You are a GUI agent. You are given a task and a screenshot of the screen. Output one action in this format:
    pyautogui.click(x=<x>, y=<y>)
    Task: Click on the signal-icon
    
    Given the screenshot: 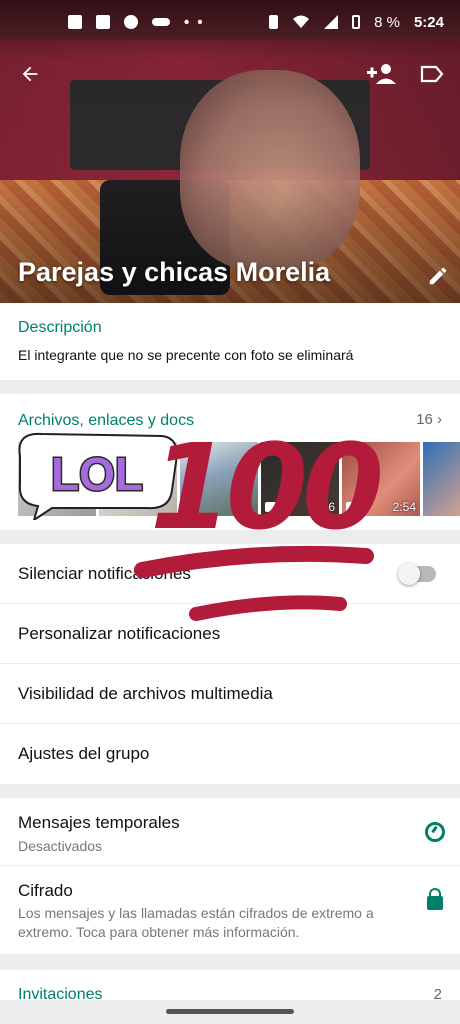 What is the action you would take?
    pyautogui.click(x=331, y=22)
    